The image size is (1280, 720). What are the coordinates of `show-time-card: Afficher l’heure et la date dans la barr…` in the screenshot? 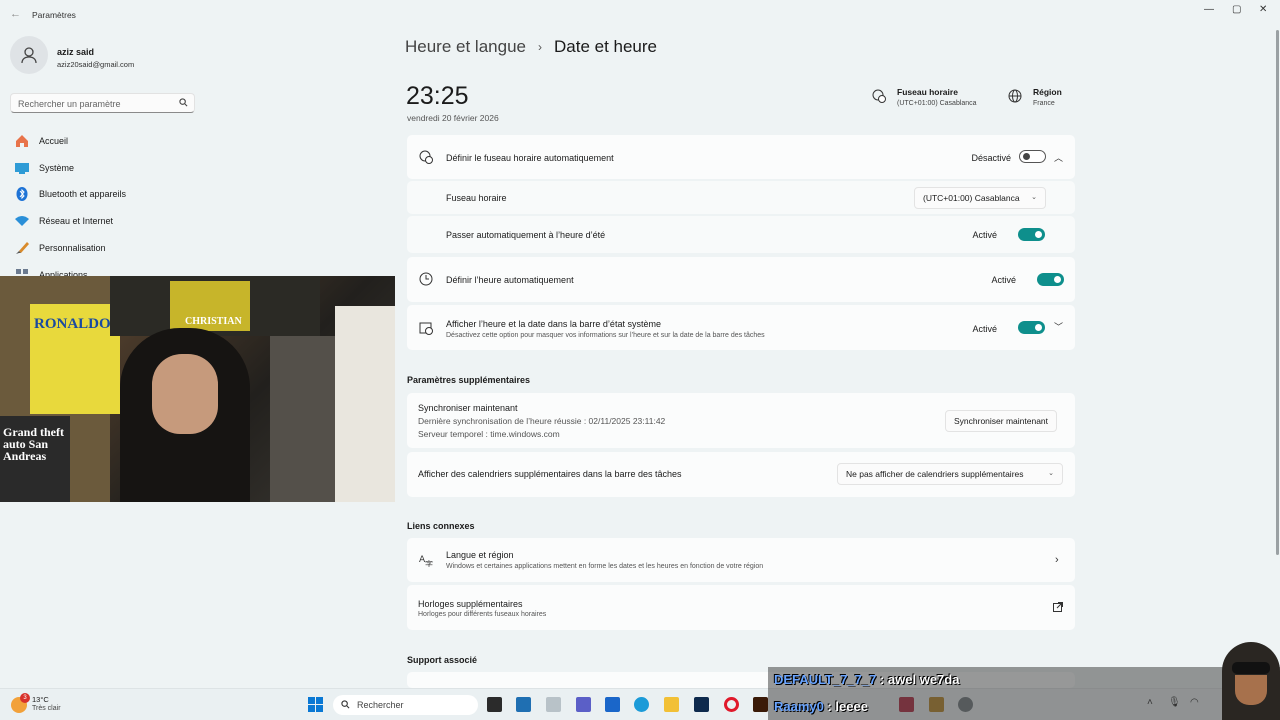 It's located at (741, 327).